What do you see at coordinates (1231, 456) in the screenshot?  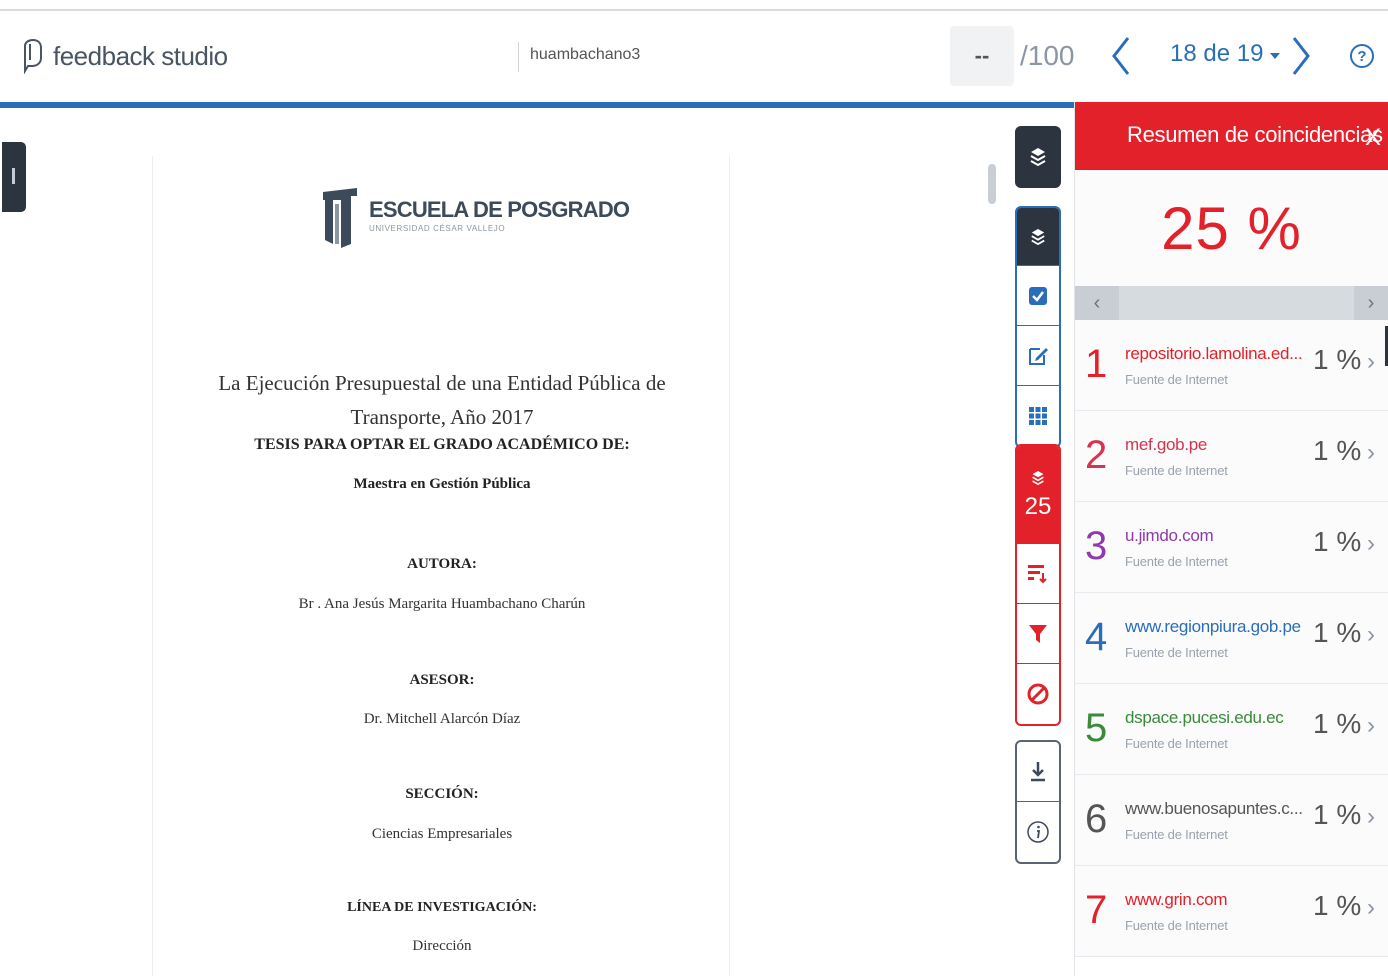 I see `match-item: 2 mef.gob.pe Fuente de Internet 1 % ›` at bounding box center [1231, 456].